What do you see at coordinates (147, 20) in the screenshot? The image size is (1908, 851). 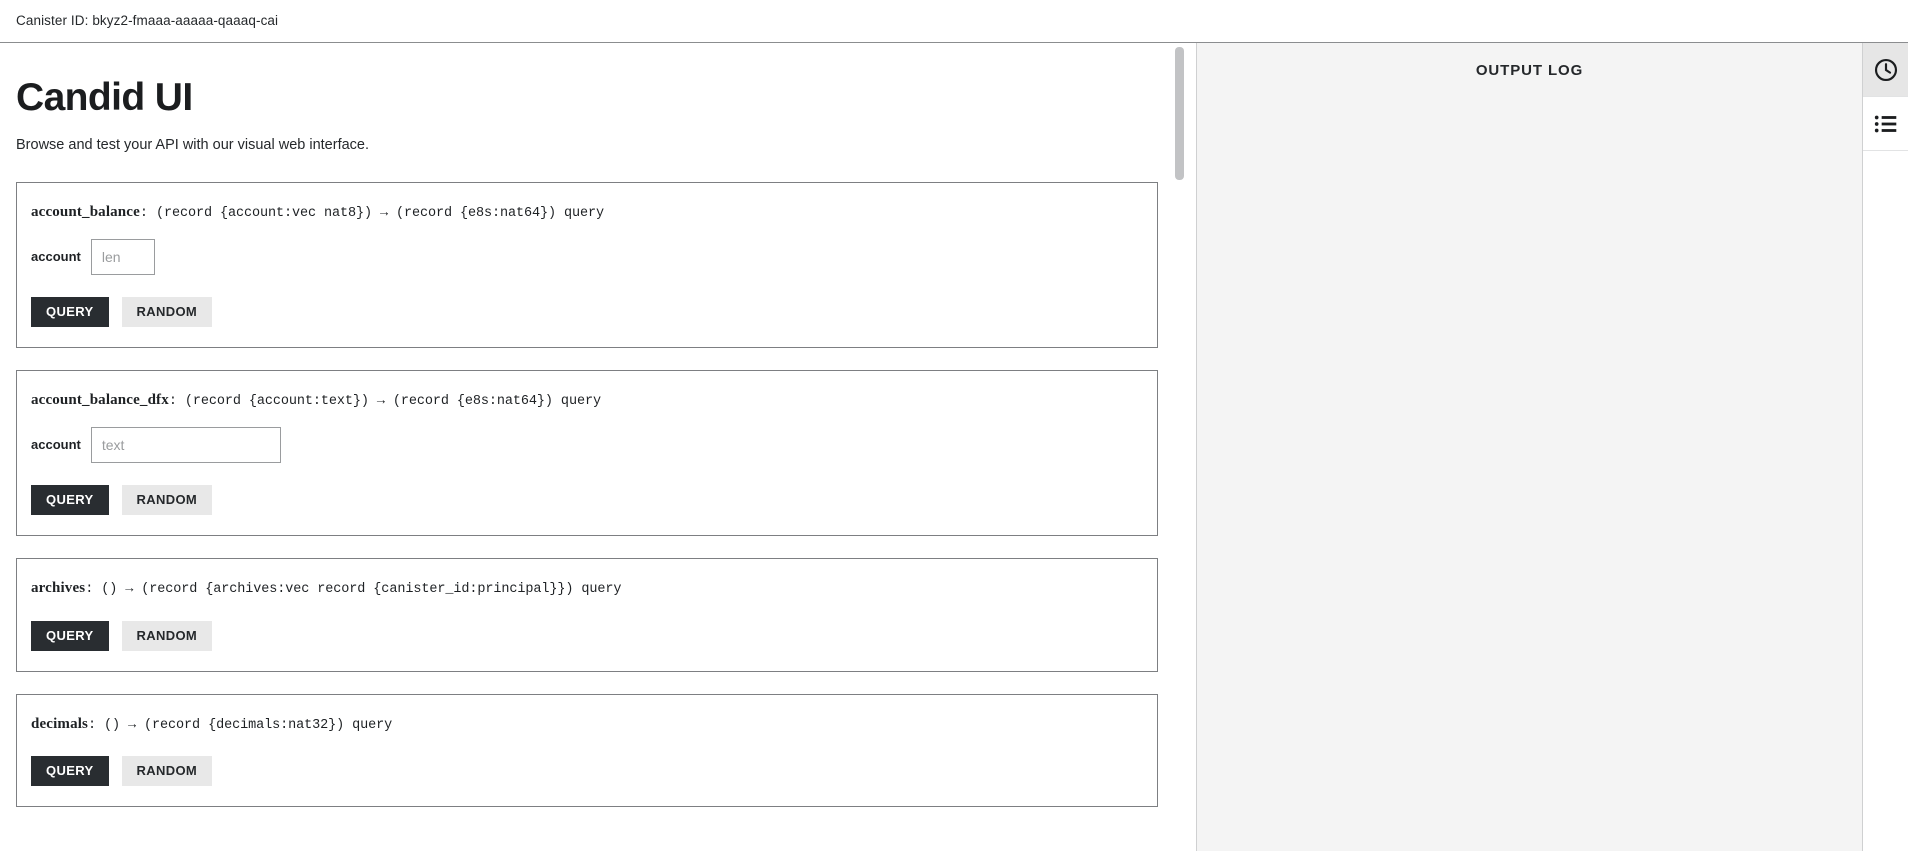 I see `canister-id-label: Canister ID: bkyz2-fmaaa-aaaaa-qaaaq-cai` at bounding box center [147, 20].